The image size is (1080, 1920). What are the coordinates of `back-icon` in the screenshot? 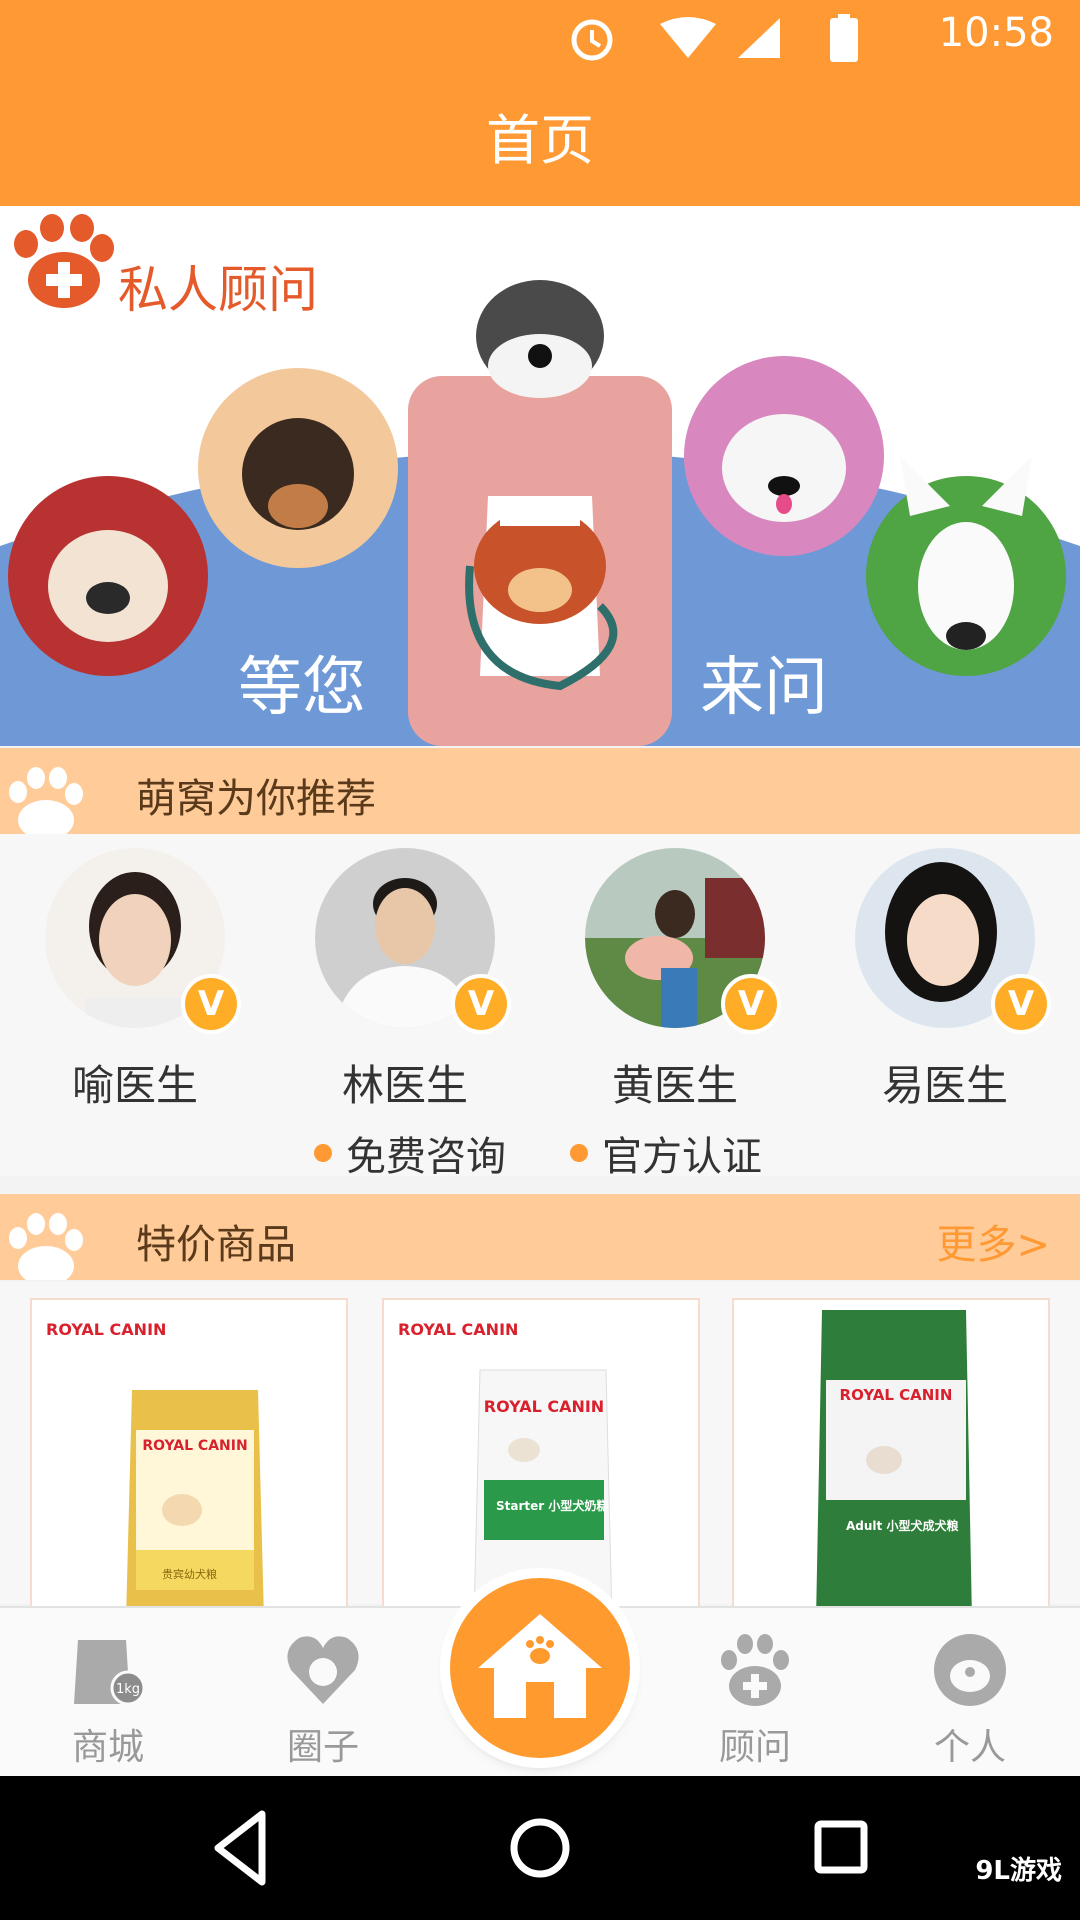 It's located at (240, 1848).